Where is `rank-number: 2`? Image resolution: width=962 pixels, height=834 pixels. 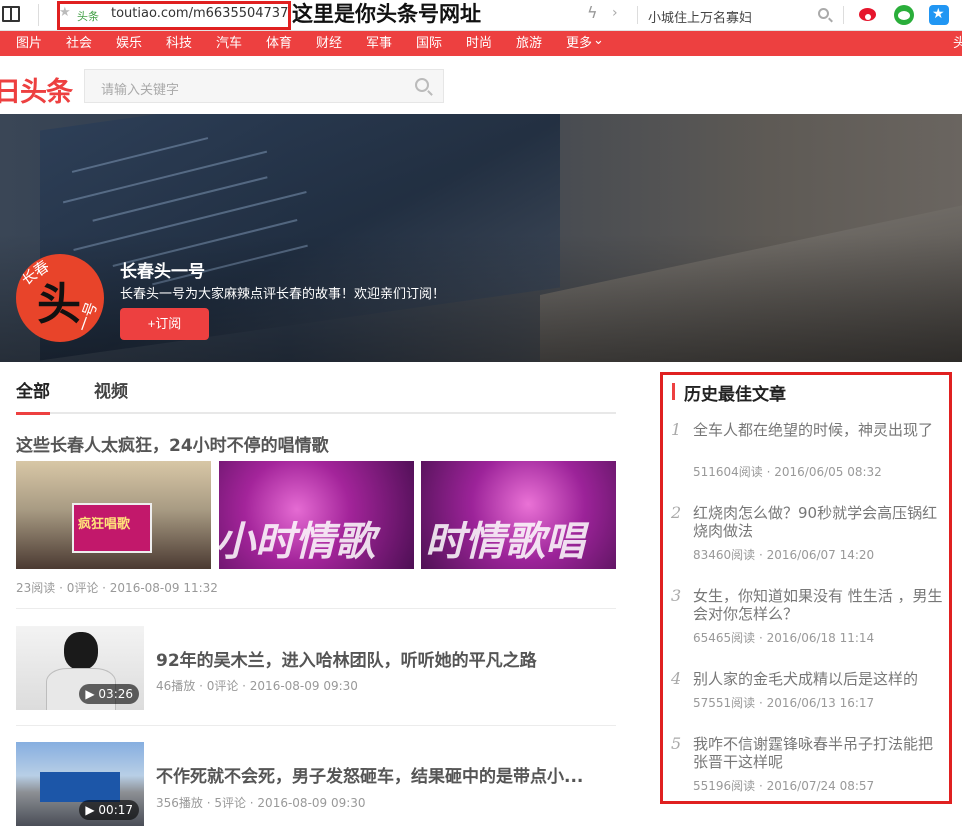 rank-number: 2 is located at coordinates (676, 512).